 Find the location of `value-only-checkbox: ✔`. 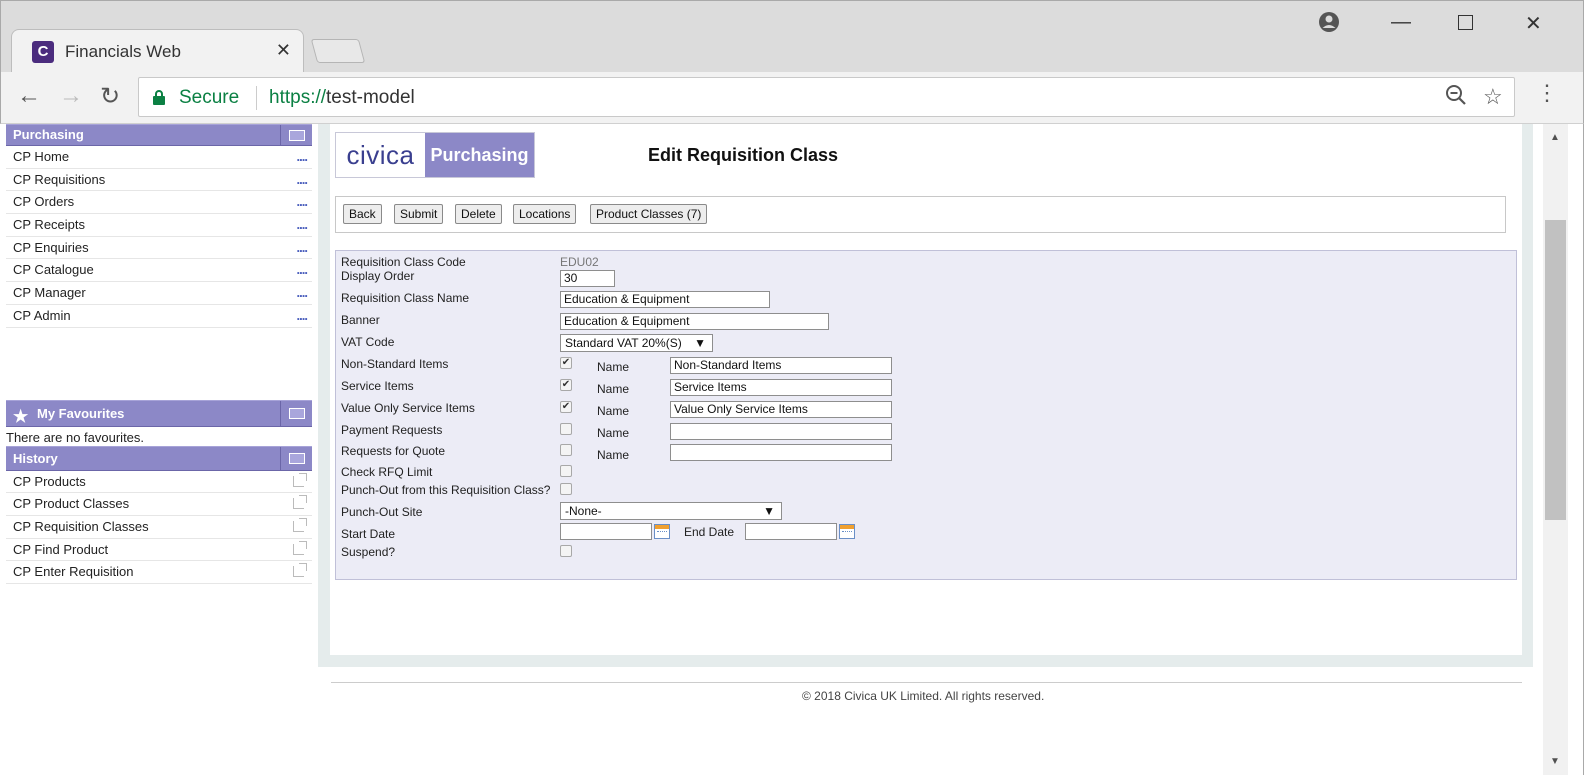

value-only-checkbox: ✔ is located at coordinates (566, 407).